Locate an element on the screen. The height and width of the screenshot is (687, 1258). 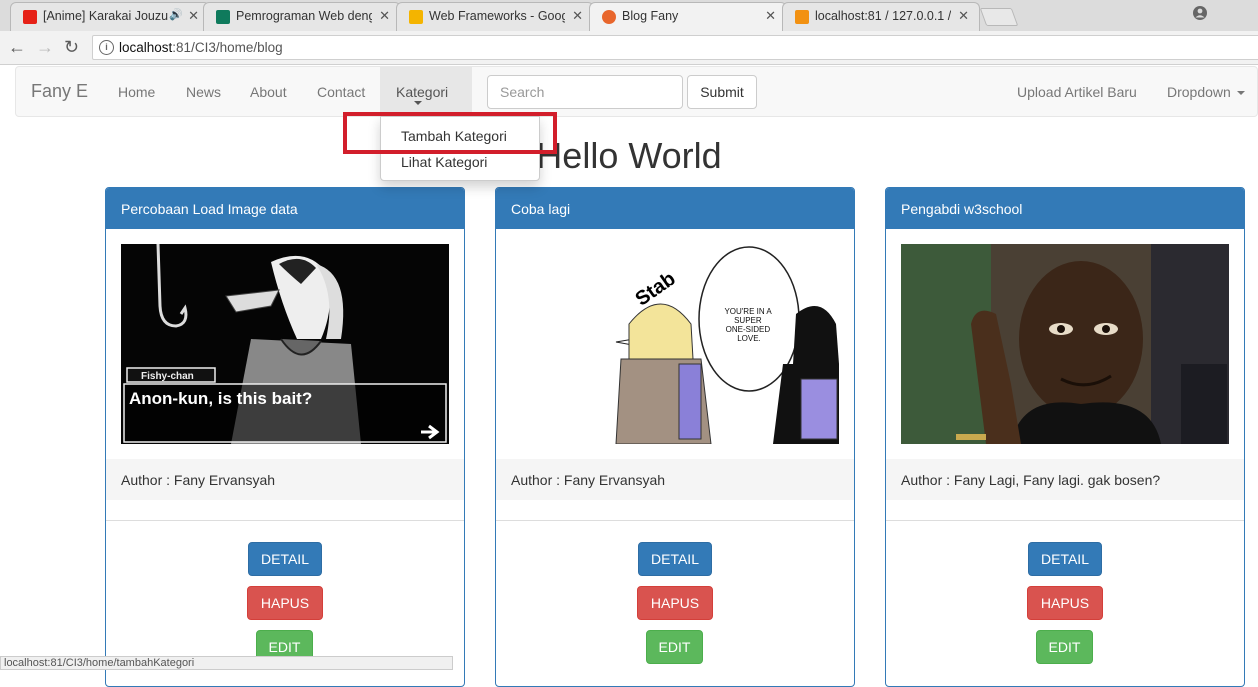
nav-kategori-dropdown: Kategori is located at coordinates (426, 92).